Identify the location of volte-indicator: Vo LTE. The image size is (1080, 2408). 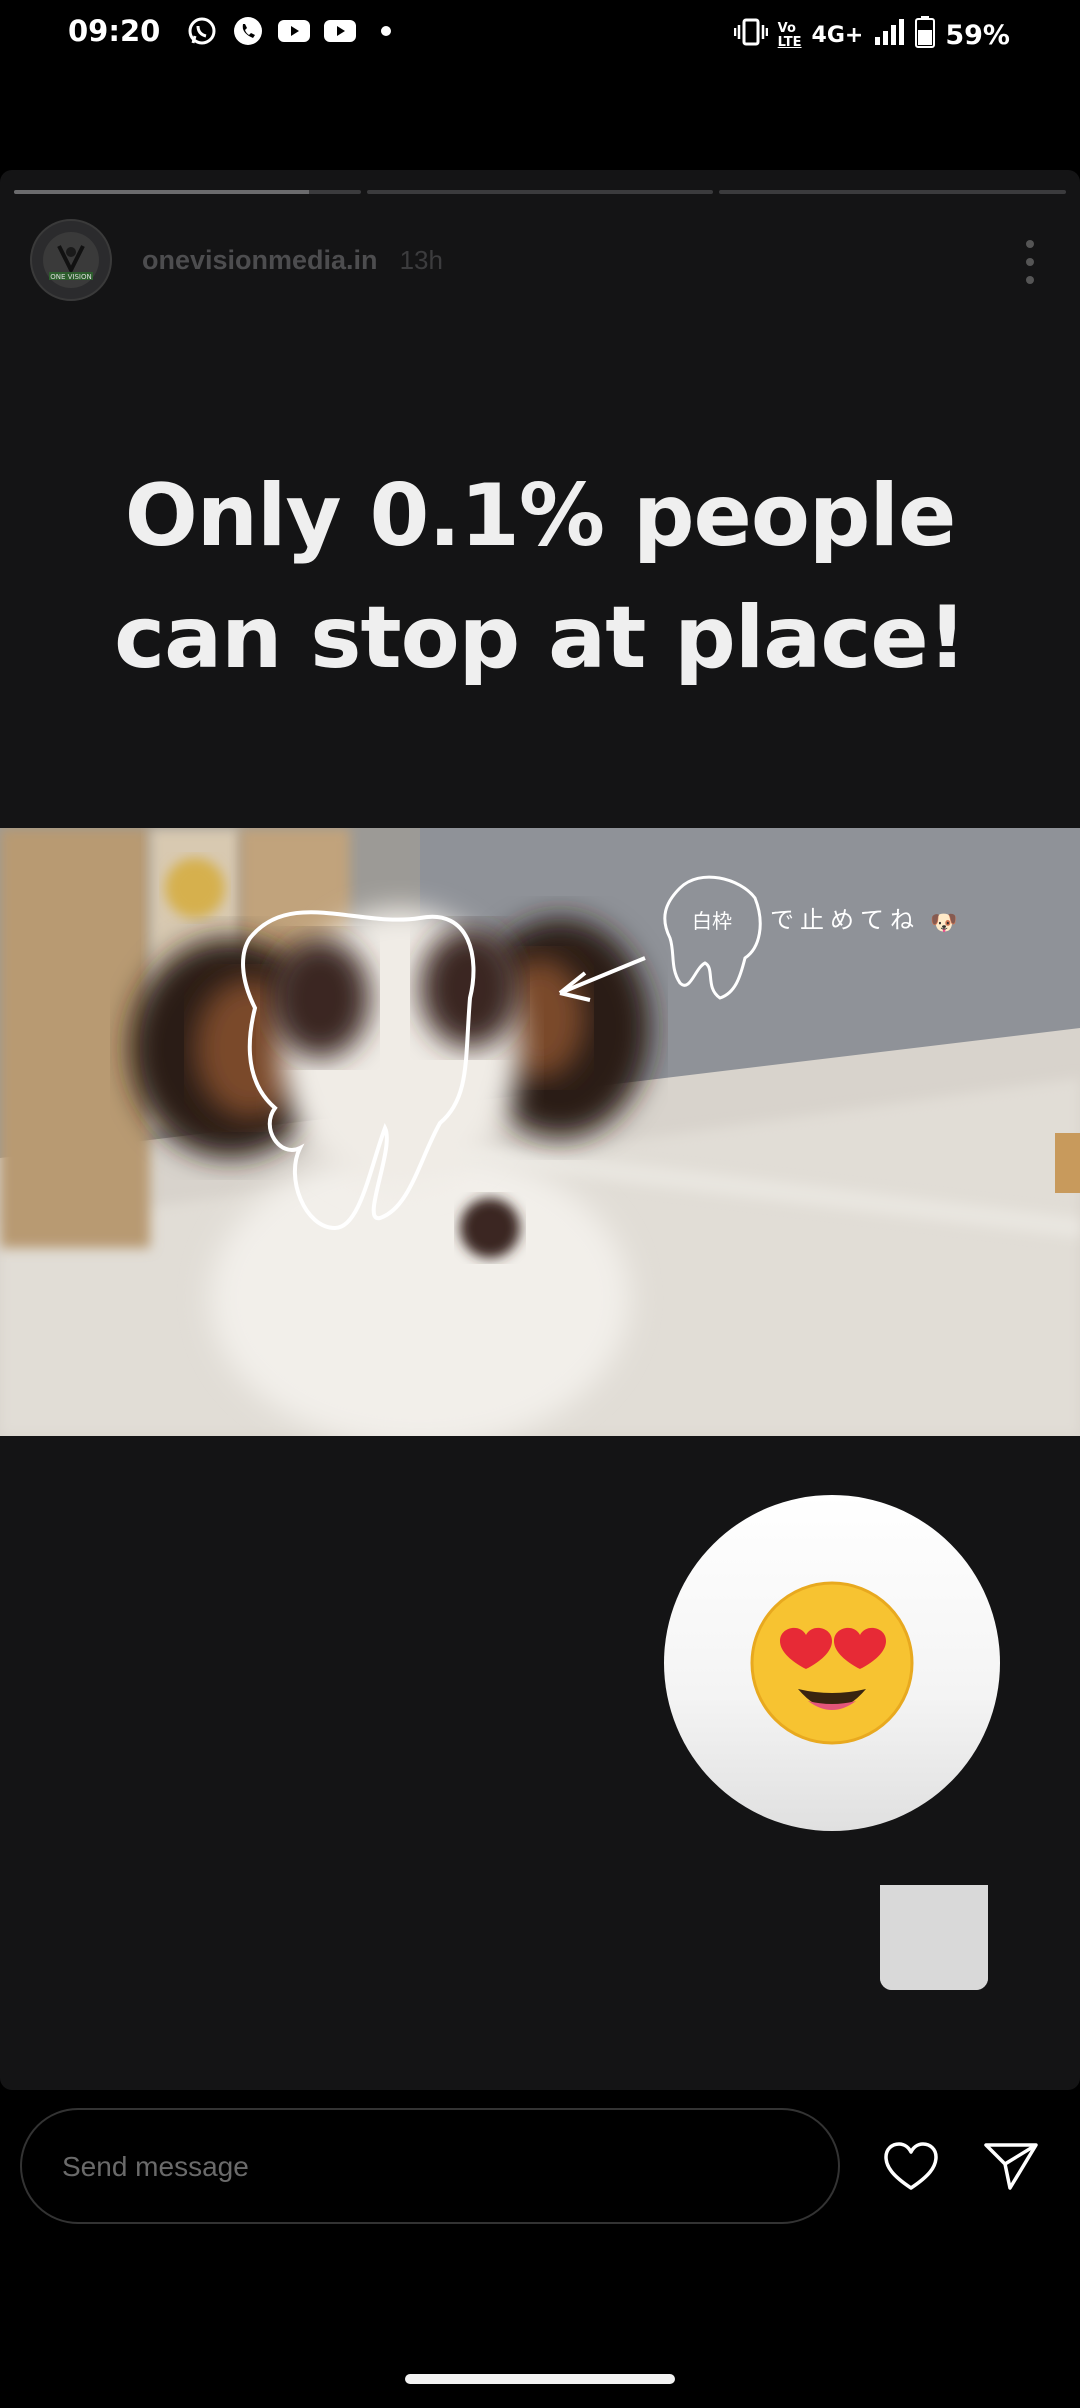
(789, 35).